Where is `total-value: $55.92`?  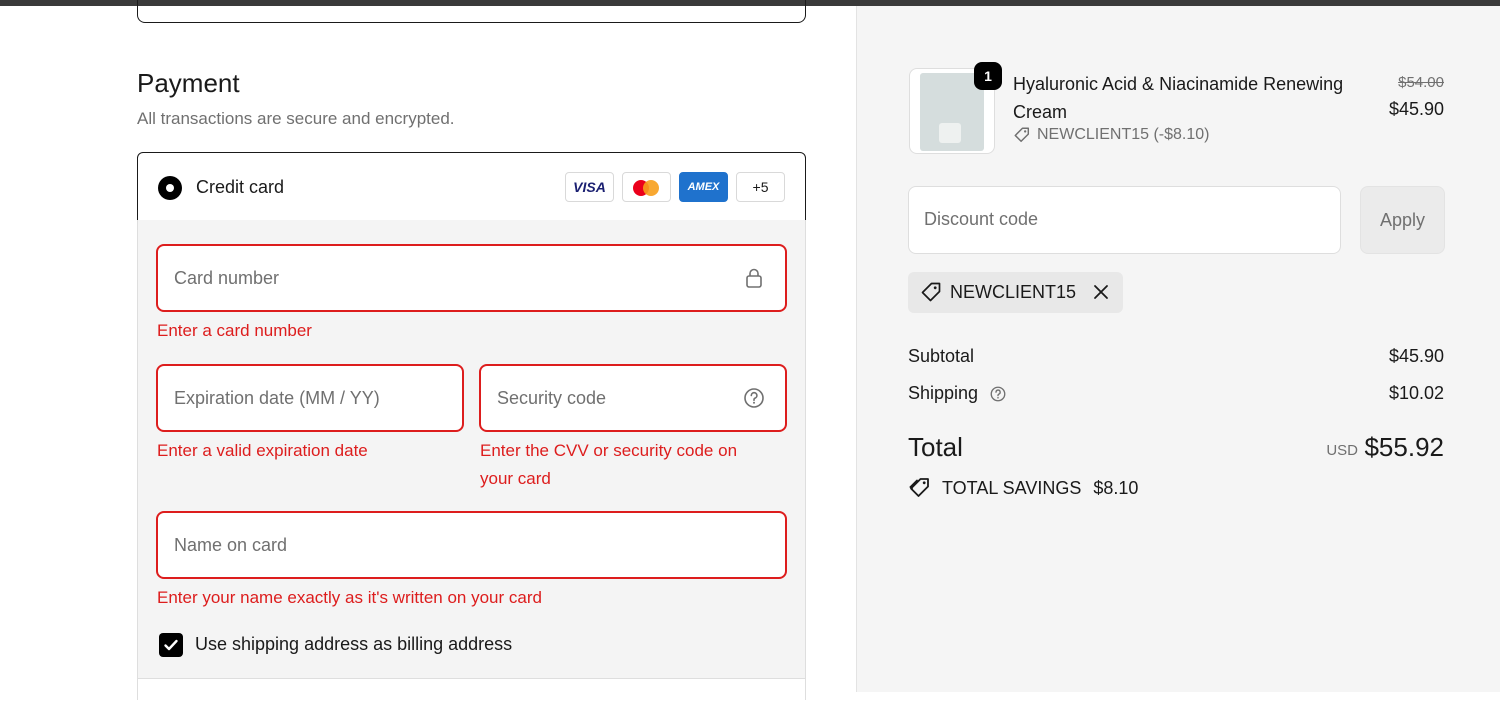
total-value: $55.92 is located at coordinates (1404, 447).